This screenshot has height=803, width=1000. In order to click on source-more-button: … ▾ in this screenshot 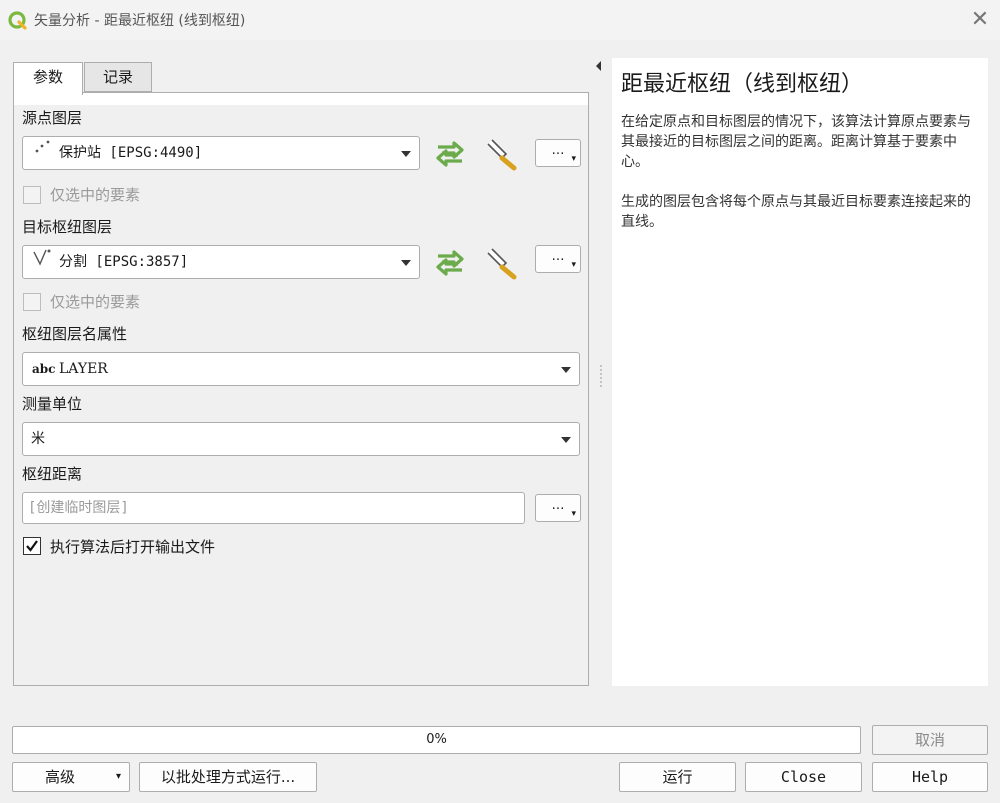, I will do `click(558, 153)`.